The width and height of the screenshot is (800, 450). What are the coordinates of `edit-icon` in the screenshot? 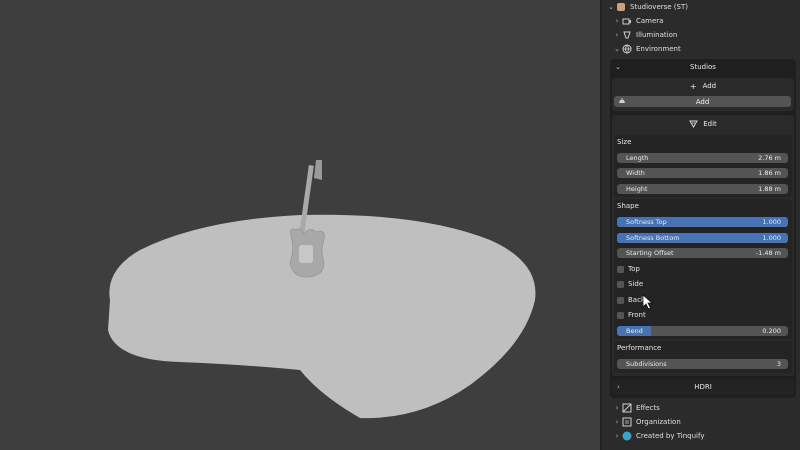 It's located at (694, 124).